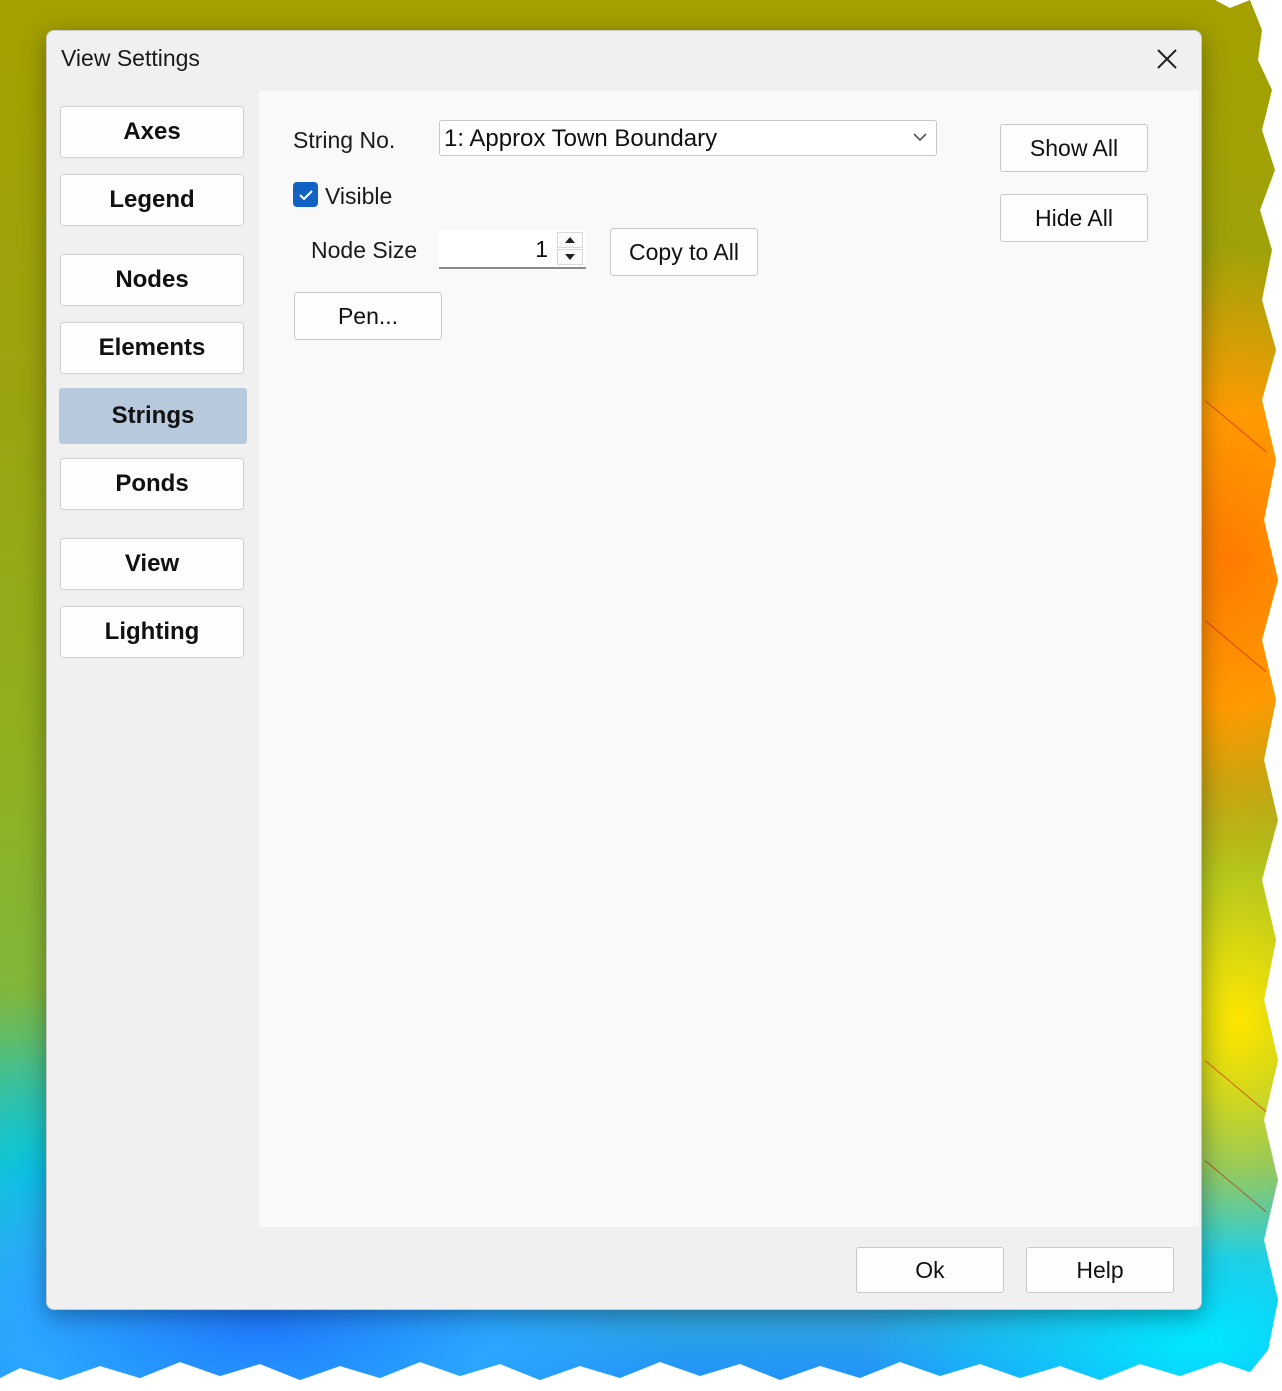 Image resolution: width=1282 pixels, height=1391 pixels. Describe the element at coordinates (359, 196) in the screenshot. I see `visible-label: Visible` at that location.